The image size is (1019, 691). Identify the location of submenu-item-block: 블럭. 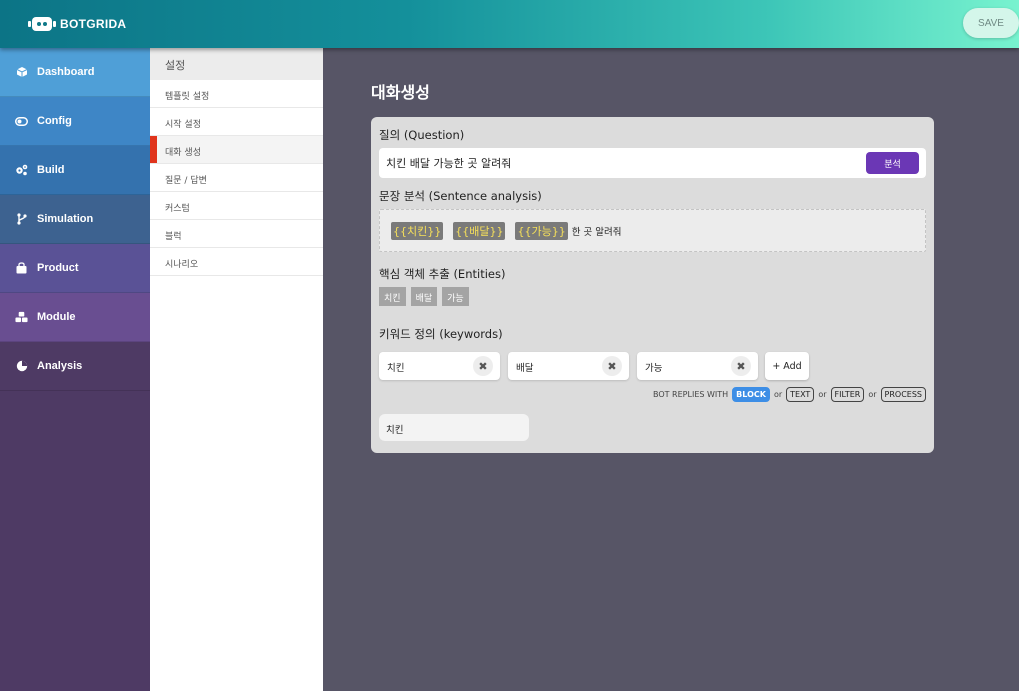
(236, 234).